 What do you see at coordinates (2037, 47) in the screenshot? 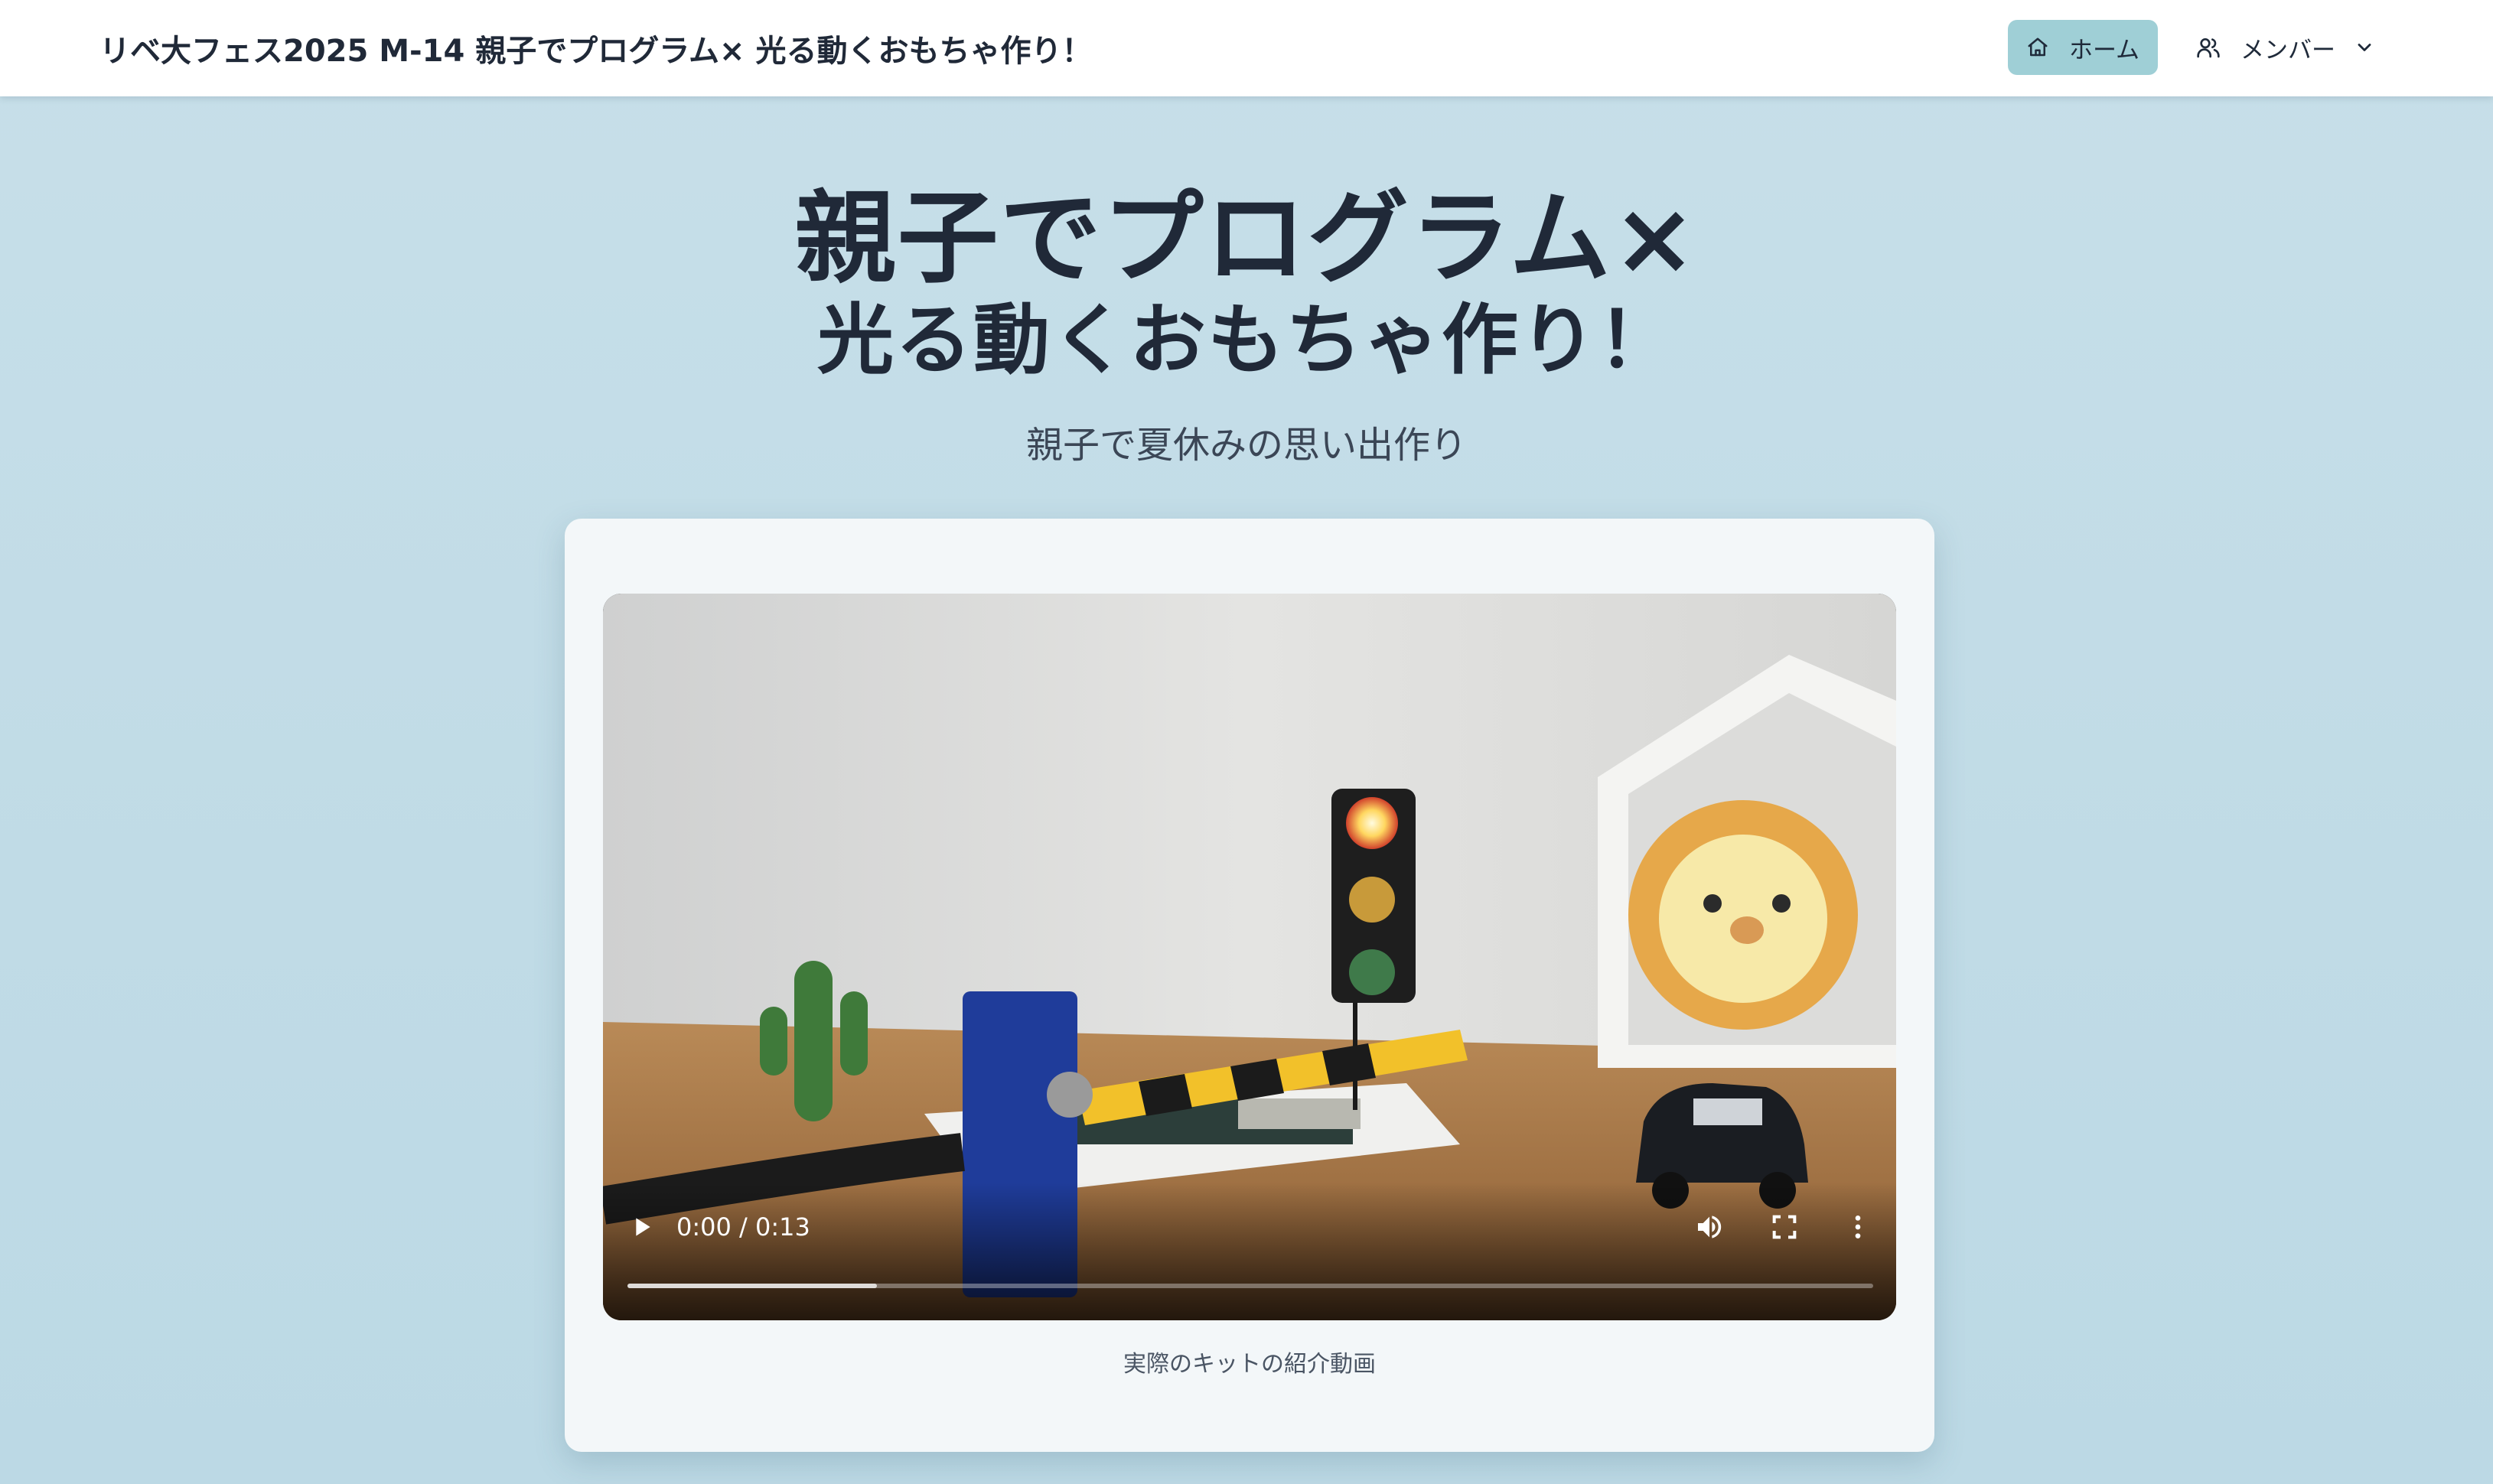
I see `home-icon` at bounding box center [2037, 47].